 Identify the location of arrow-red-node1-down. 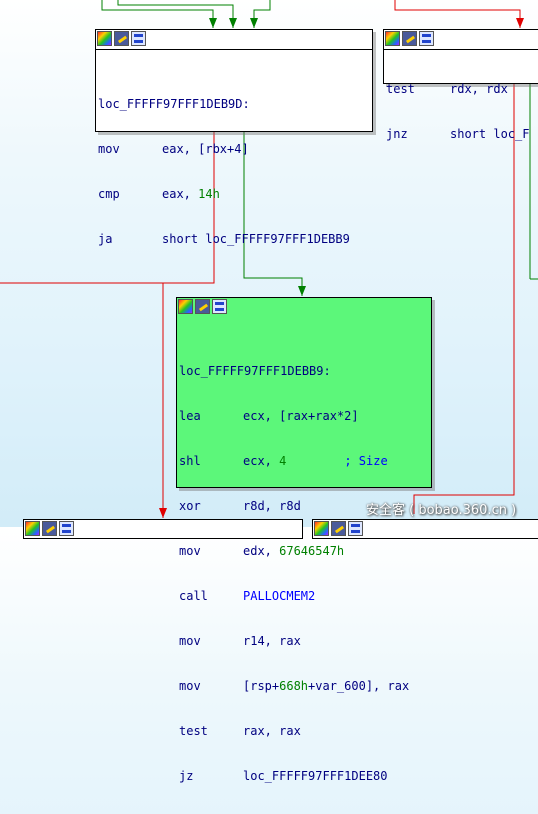
(163, 513).